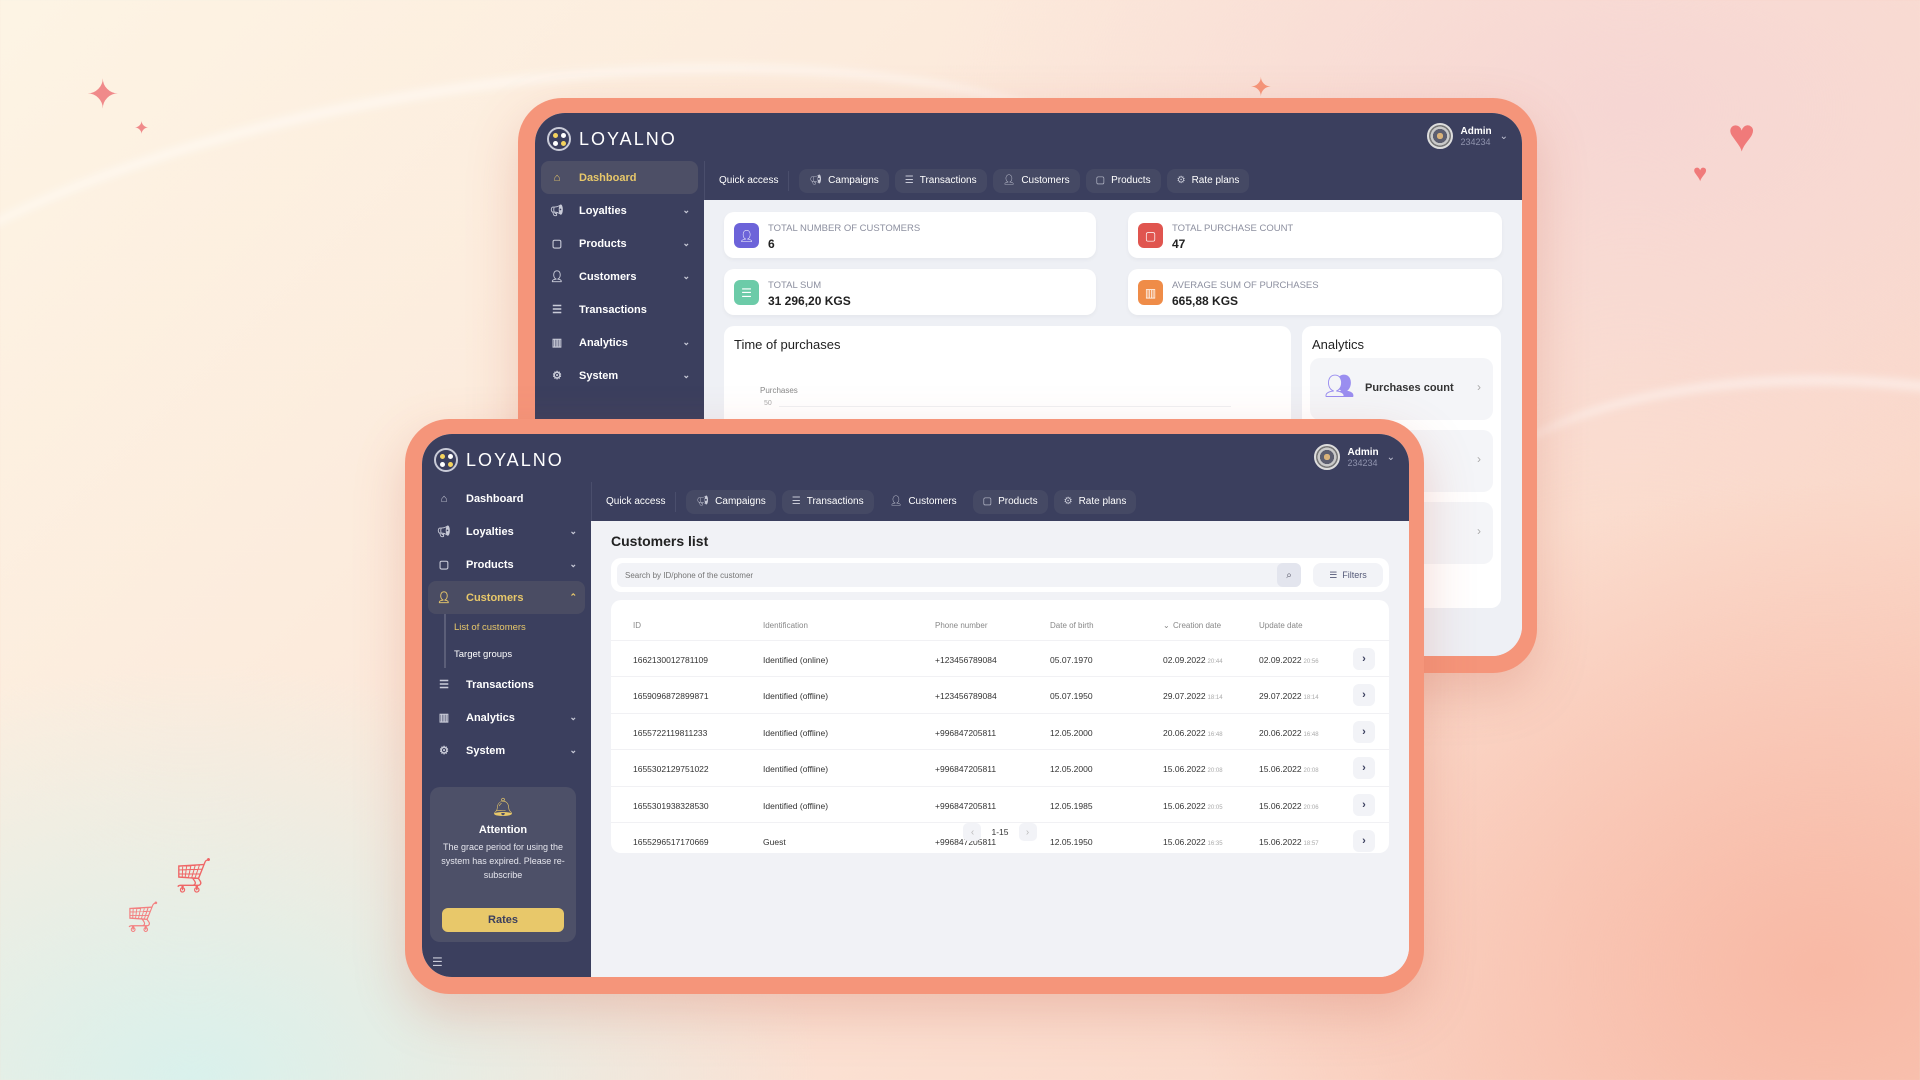 The width and height of the screenshot is (1920, 1080). Describe the element at coordinates (495, 597) in the screenshot. I see `sidebar-item-label: Customers` at that location.